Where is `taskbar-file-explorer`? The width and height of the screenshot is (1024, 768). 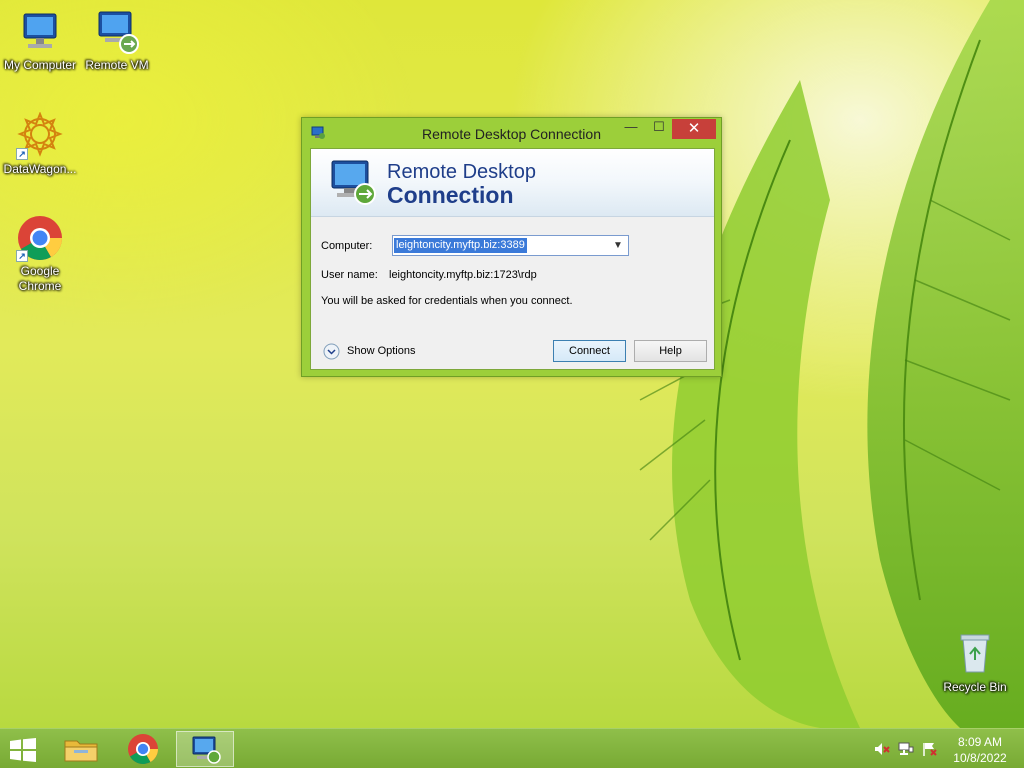
taskbar-file-explorer is located at coordinates (81, 749).